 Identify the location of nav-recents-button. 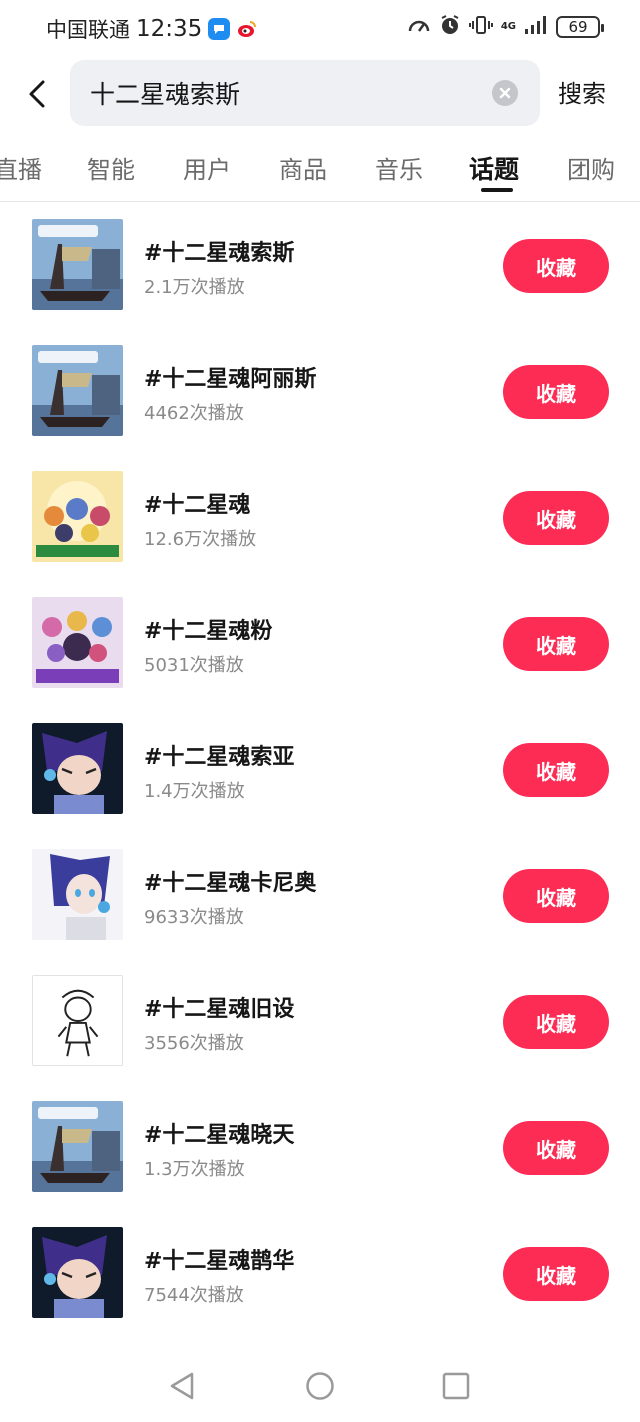
(456, 1386).